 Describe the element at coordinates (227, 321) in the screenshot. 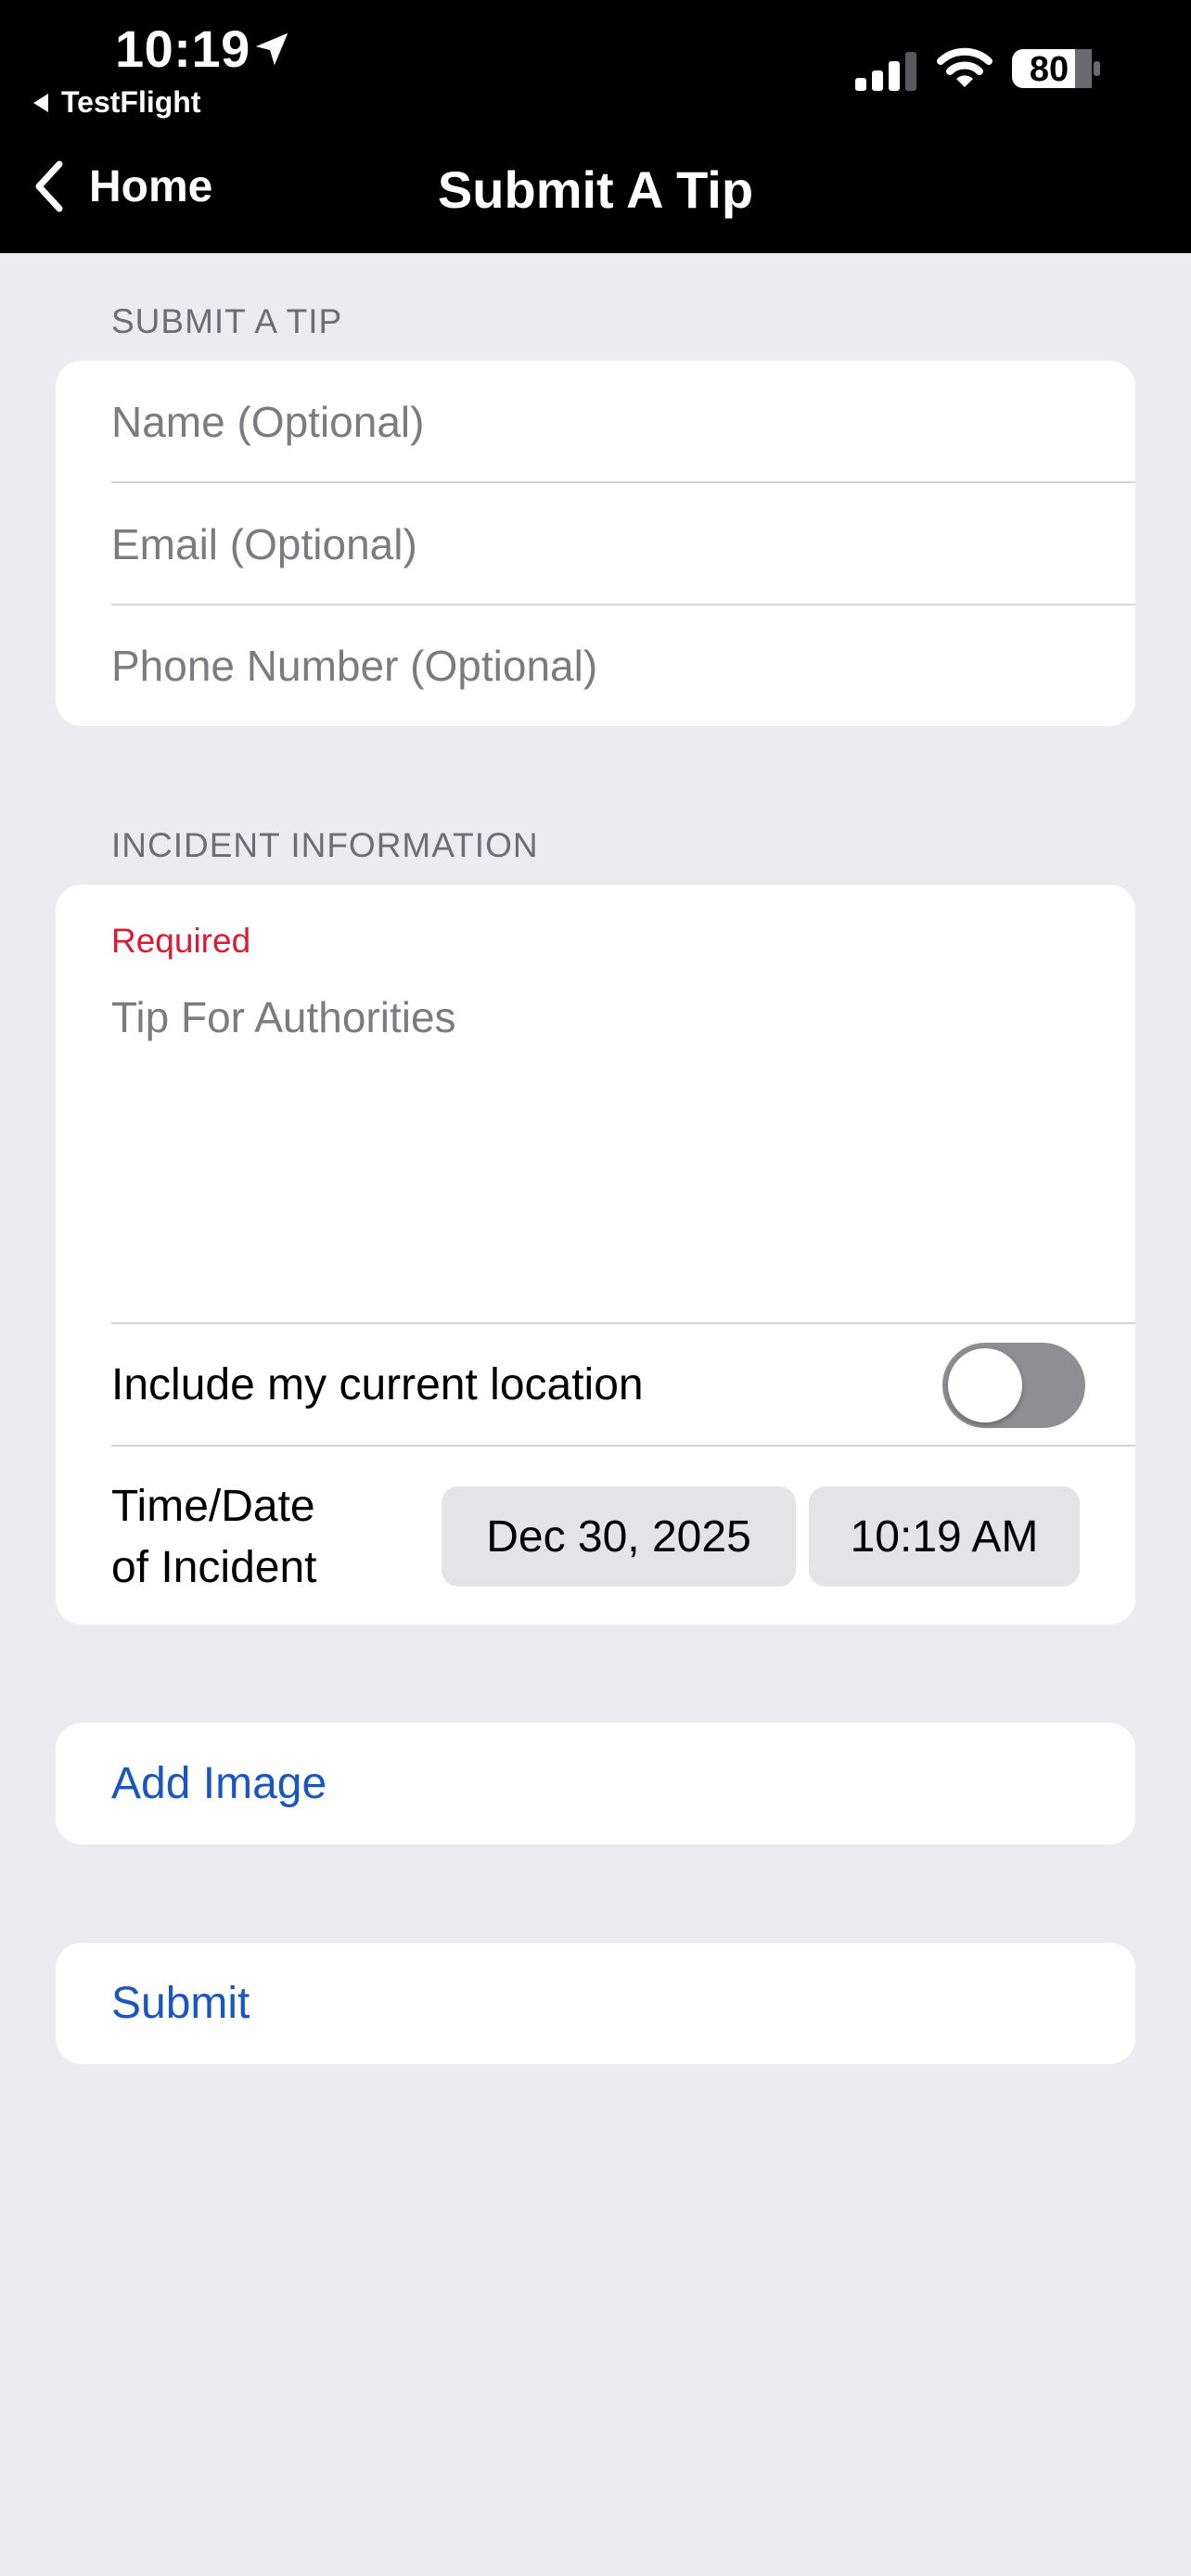

I see `section-header-submit-tip: SUBMIT A TIP` at that location.